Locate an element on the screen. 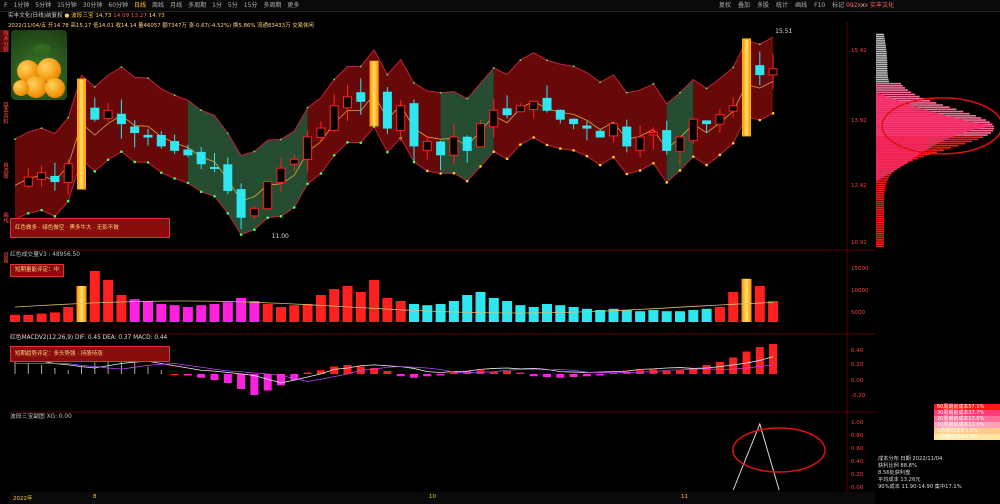 The image size is (1000, 504). sidebar-tab-tech: 技术分析 is located at coordinates (4, 41).